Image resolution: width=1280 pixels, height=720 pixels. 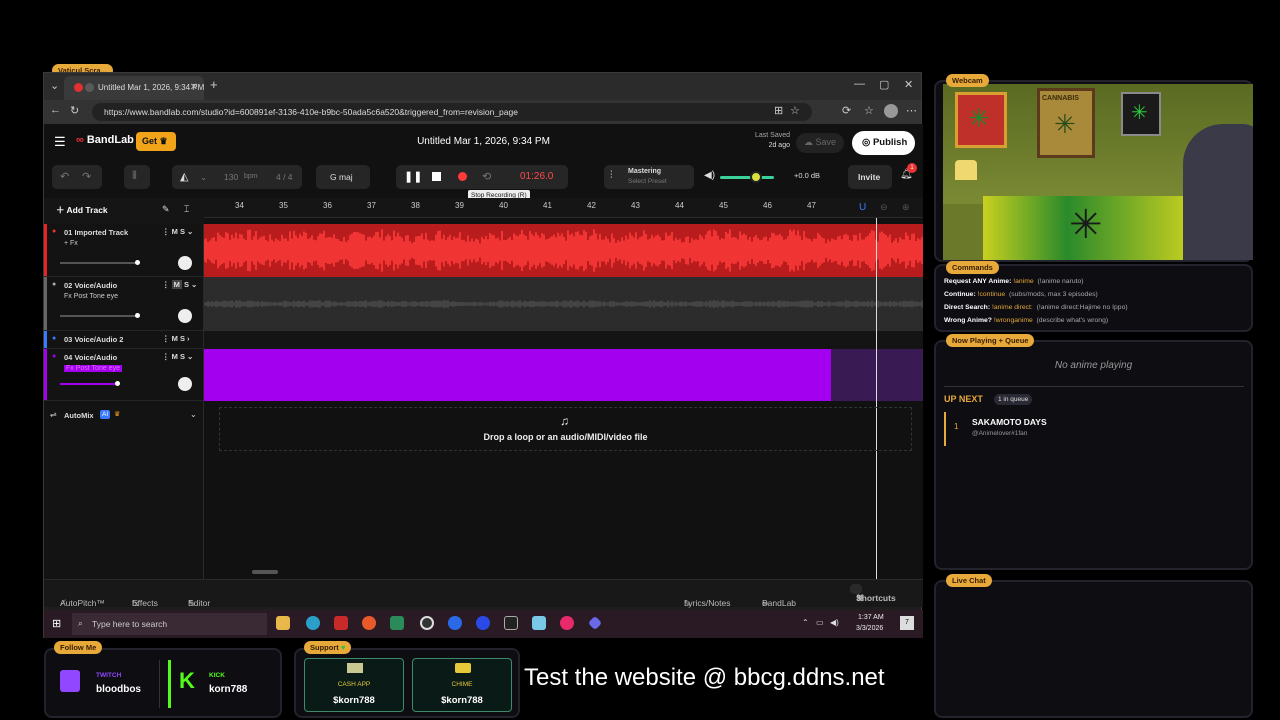 I want to click on kick-card: K KICK korn788, so click(x=221, y=684).